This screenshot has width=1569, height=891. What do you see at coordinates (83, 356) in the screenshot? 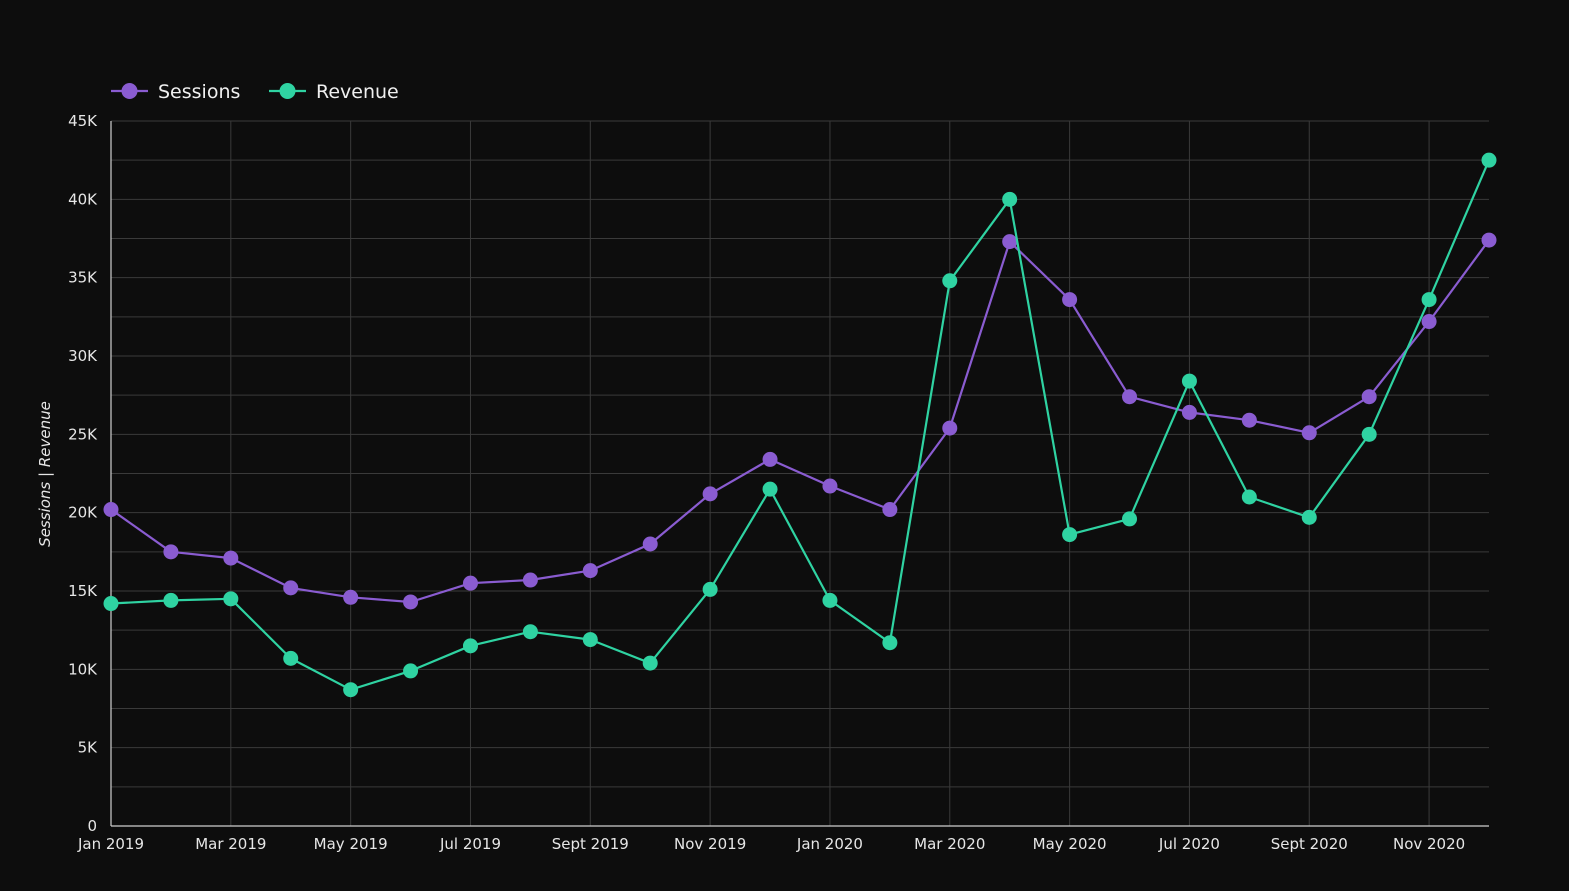
I see `y-tick-label: 30K` at bounding box center [83, 356].